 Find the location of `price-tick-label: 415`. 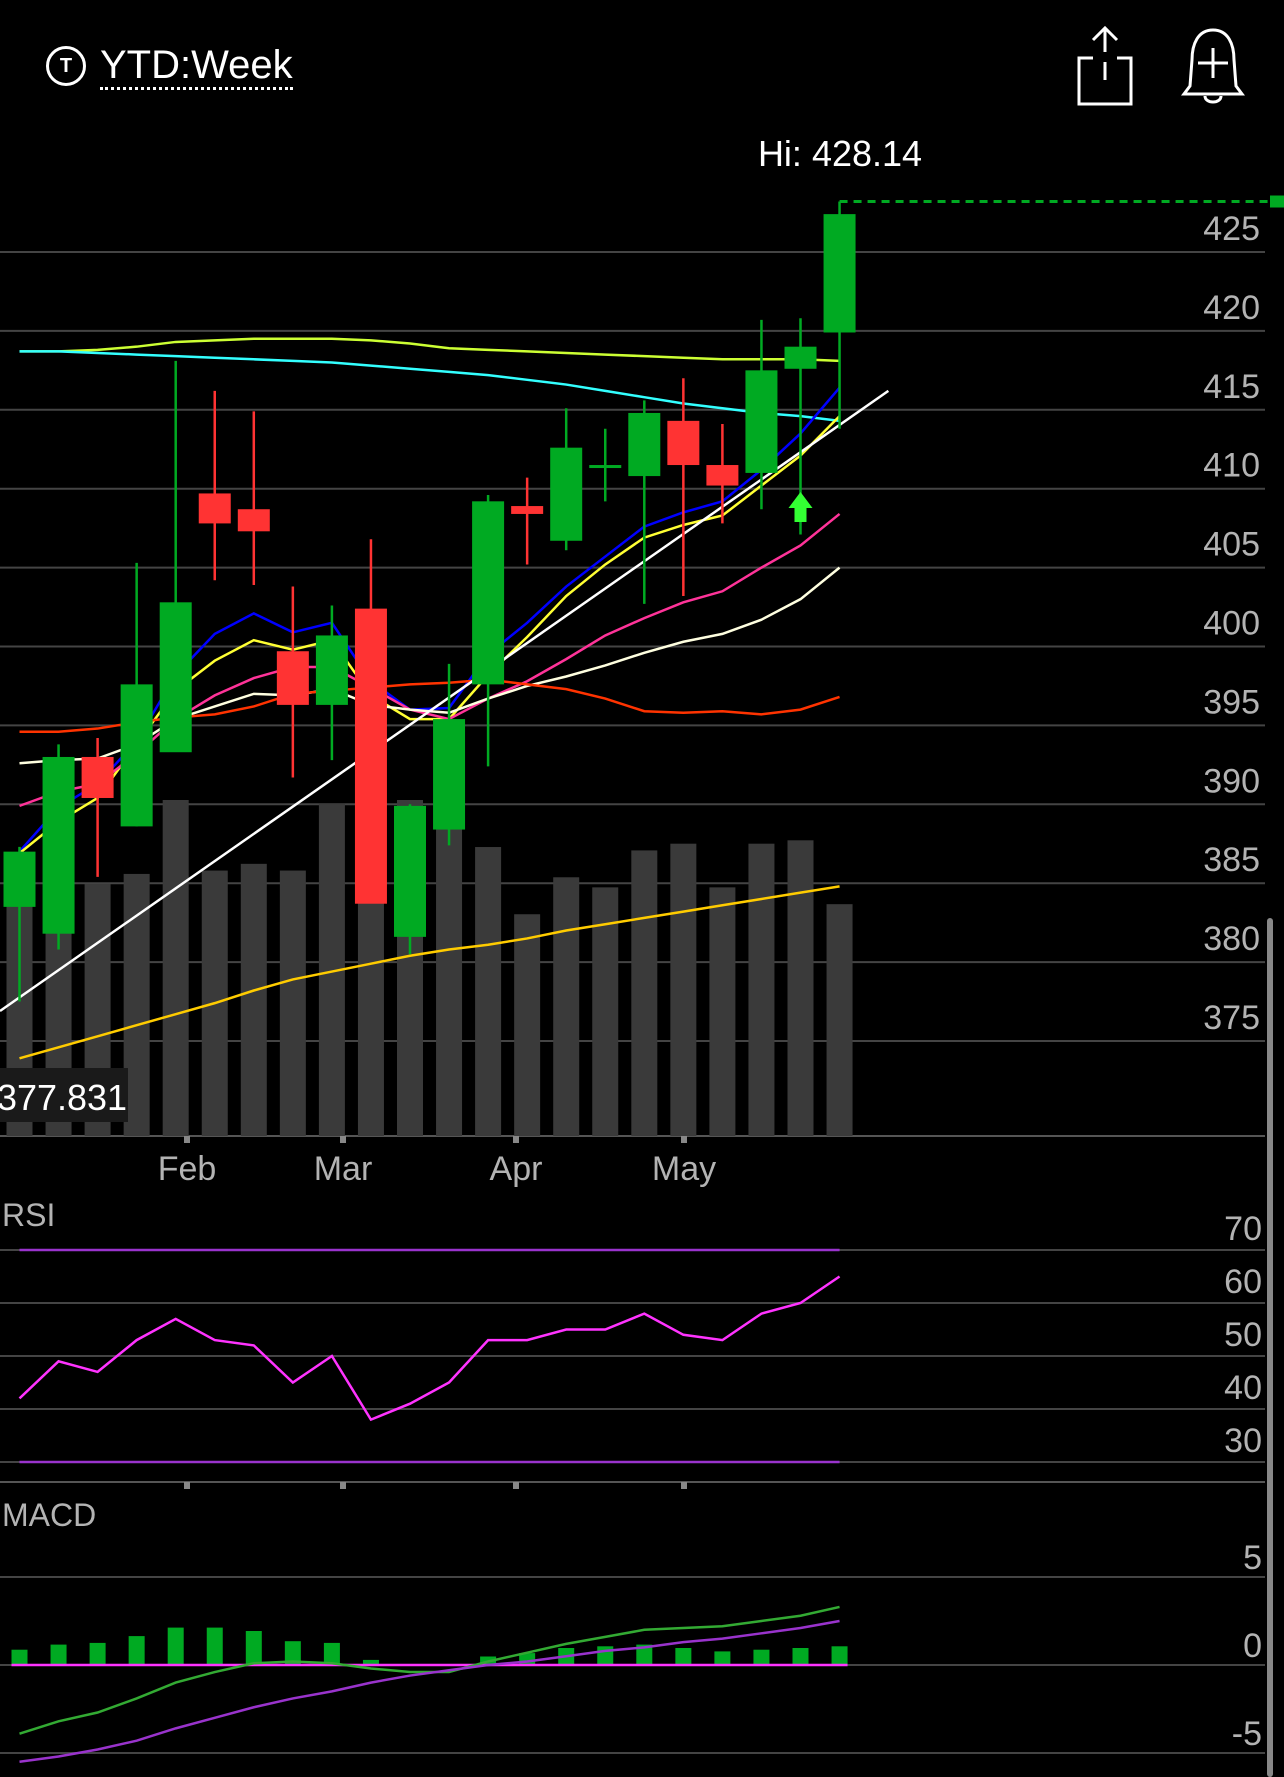

price-tick-label: 415 is located at coordinates (1231, 387).